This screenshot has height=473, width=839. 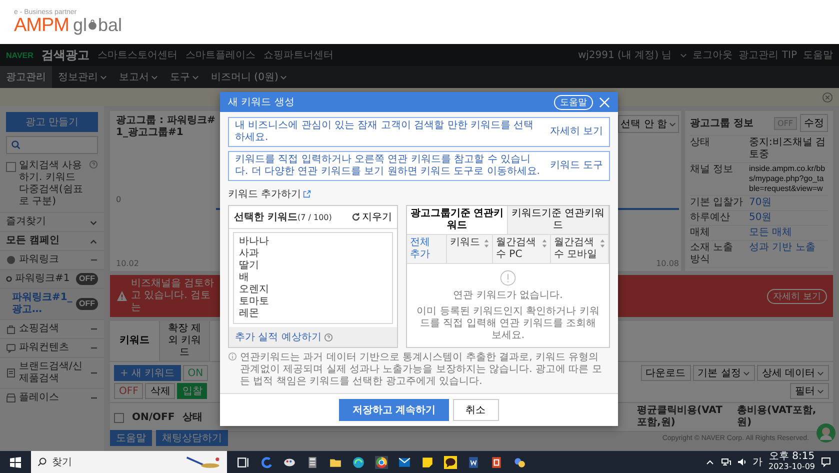 What do you see at coordinates (192, 438) in the screenshot?
I see `footer-button: 채팅상담하기` at bounding box center [192, 438].